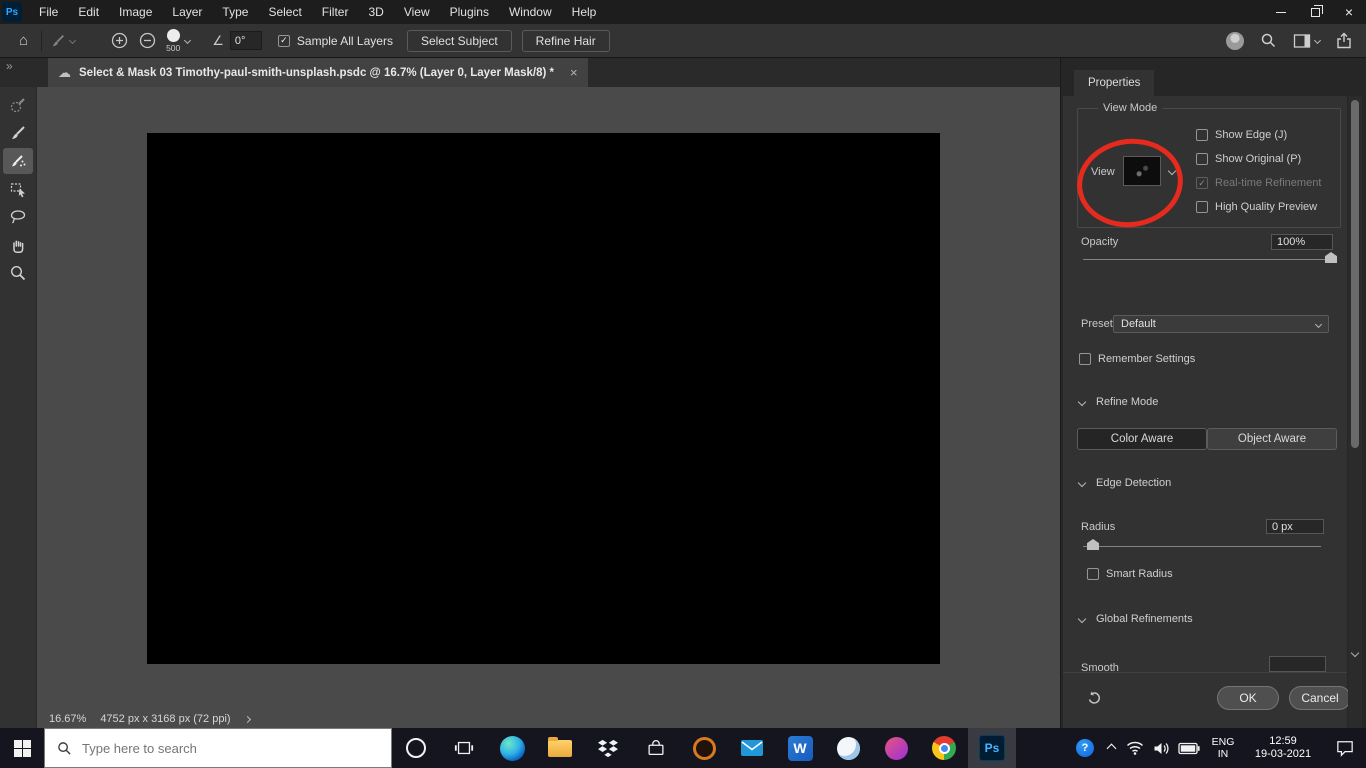 The height and width of the screenshot is (768, 1366). What do you see at coordinates (574, 72) in the screenshot?
I see `tab-close-icon: ×` at bounding box center [574, 72].